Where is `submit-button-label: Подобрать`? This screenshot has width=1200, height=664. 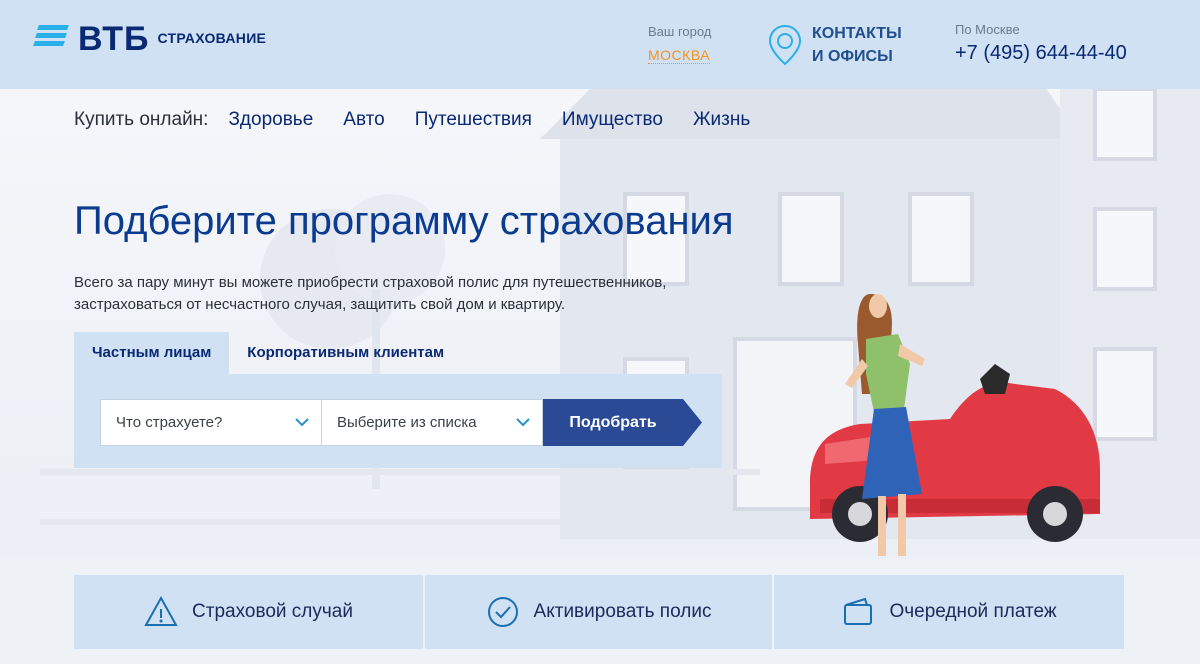 submit-button-label: Подобрать is located at coordinates (613, 422).